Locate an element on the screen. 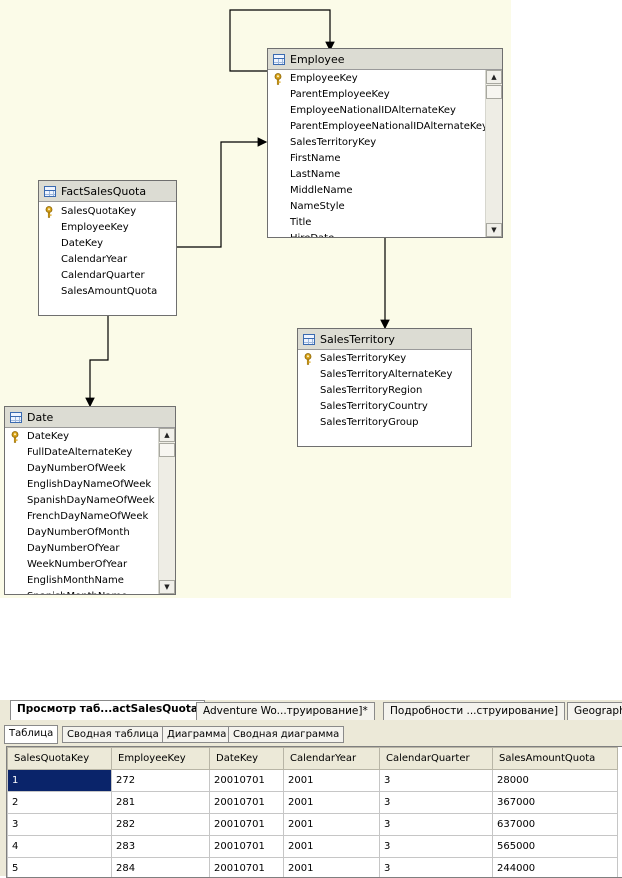  table-row: 22812001070120013367000 is located at coordinates (313, 803).